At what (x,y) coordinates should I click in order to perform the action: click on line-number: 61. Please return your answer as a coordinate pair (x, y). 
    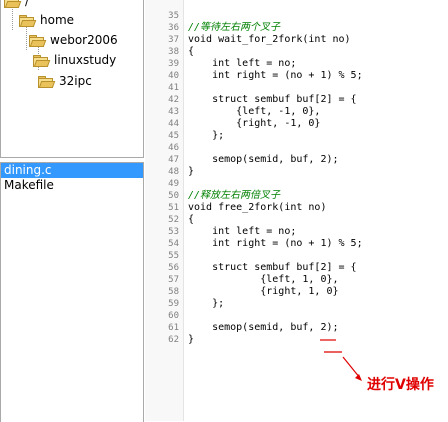
    Looking at the image, I should click on (173, 328).